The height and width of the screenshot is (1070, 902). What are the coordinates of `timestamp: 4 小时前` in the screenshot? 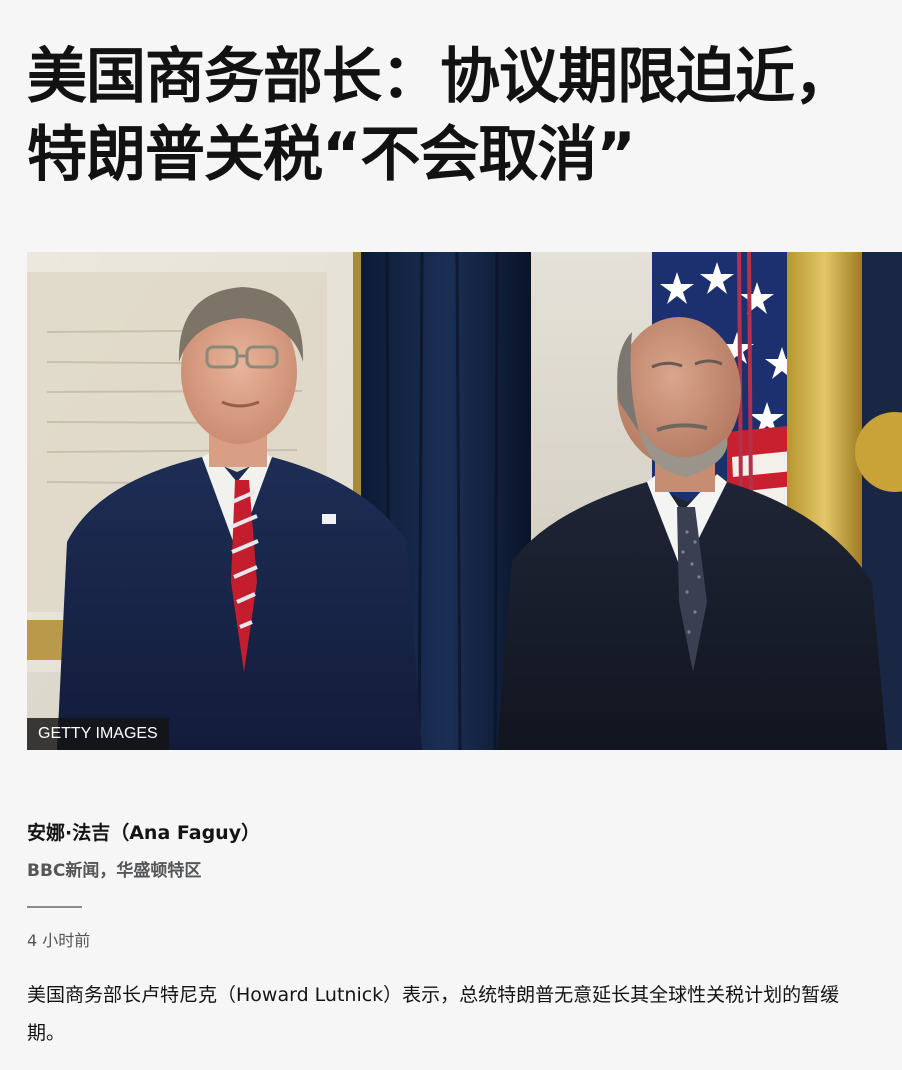 It's located at (59, 940).